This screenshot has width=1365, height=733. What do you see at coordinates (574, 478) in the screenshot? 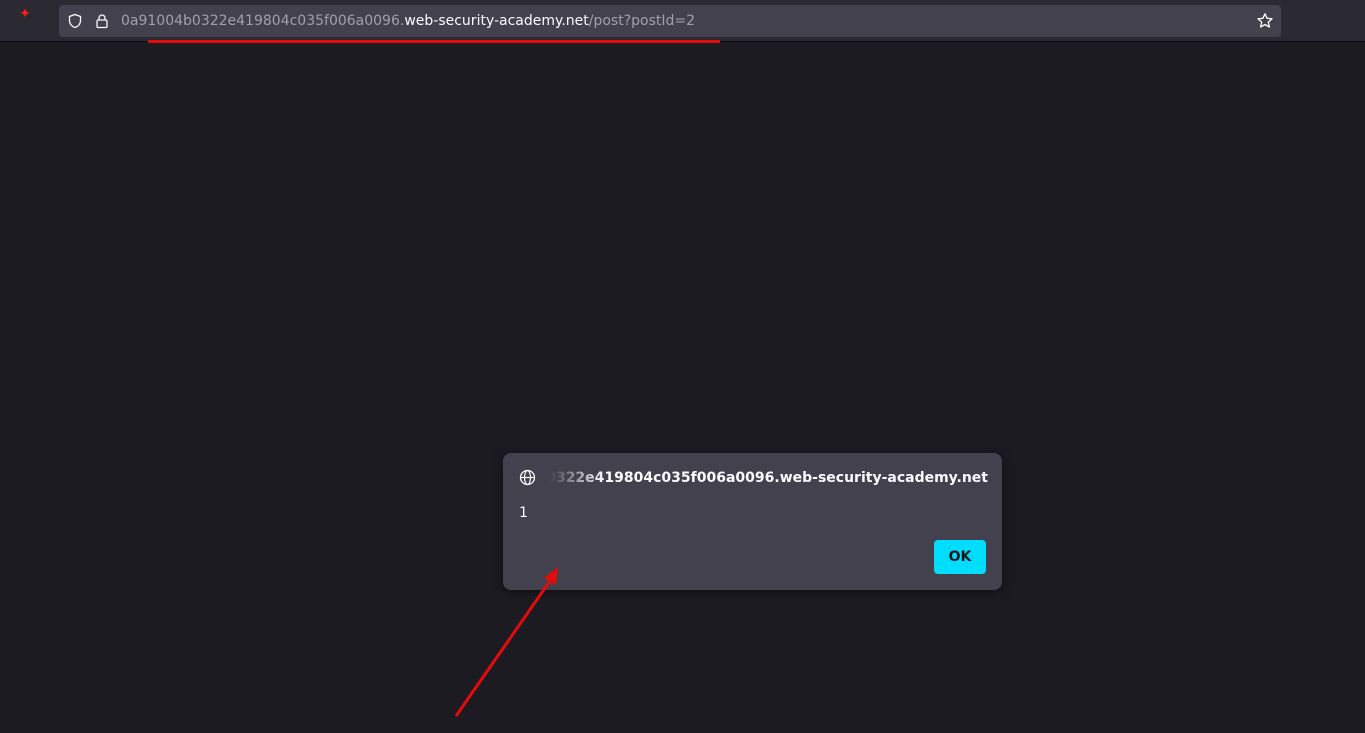
I see `dialog-origin-fade` at bounding box center [574, 478].